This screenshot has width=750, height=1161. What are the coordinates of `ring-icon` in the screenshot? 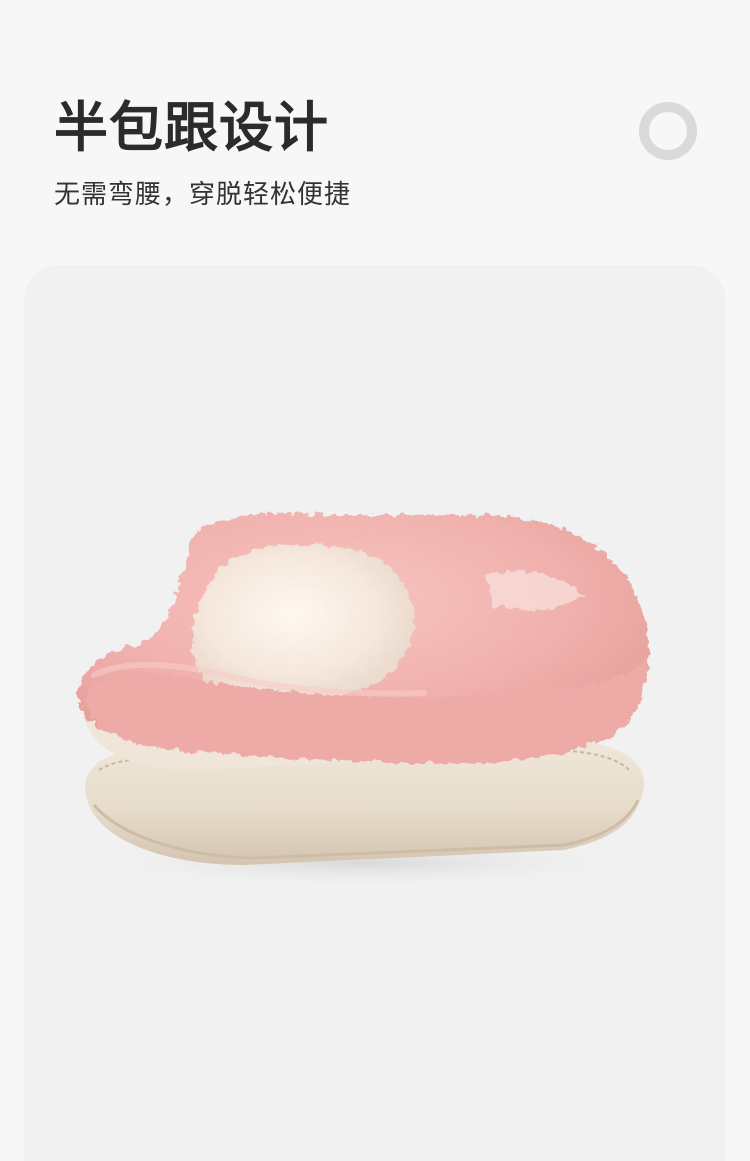 It's located at (668, 131).